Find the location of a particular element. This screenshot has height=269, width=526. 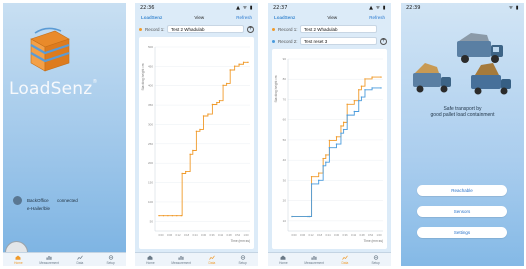

y-tick-label: 200 is located at coordinates (150, 163).